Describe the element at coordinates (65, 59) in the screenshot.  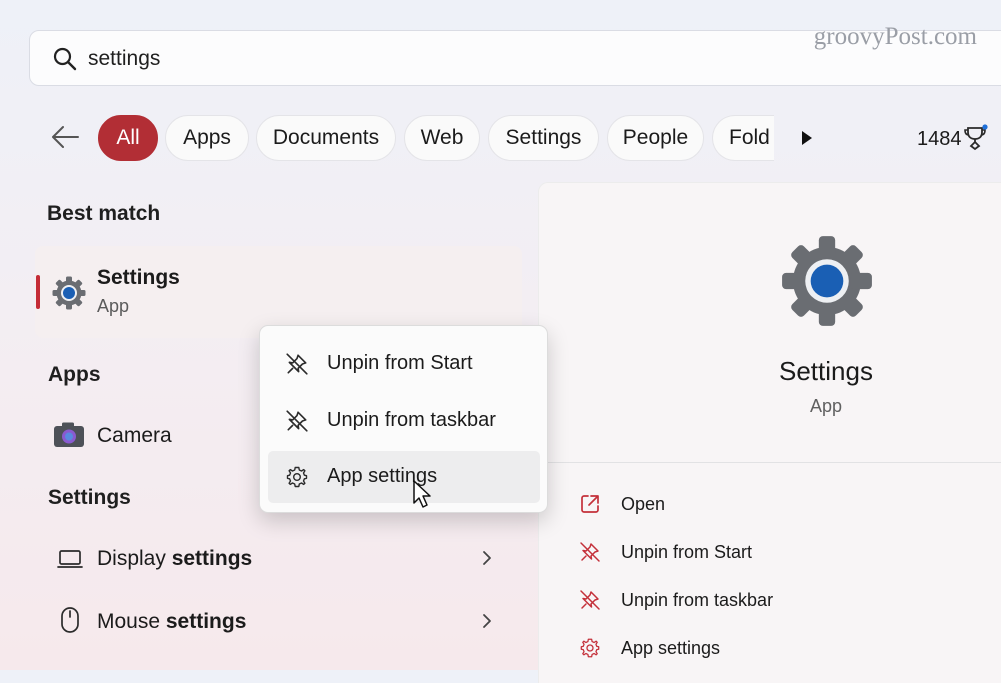
I see `search-icon` at that location.